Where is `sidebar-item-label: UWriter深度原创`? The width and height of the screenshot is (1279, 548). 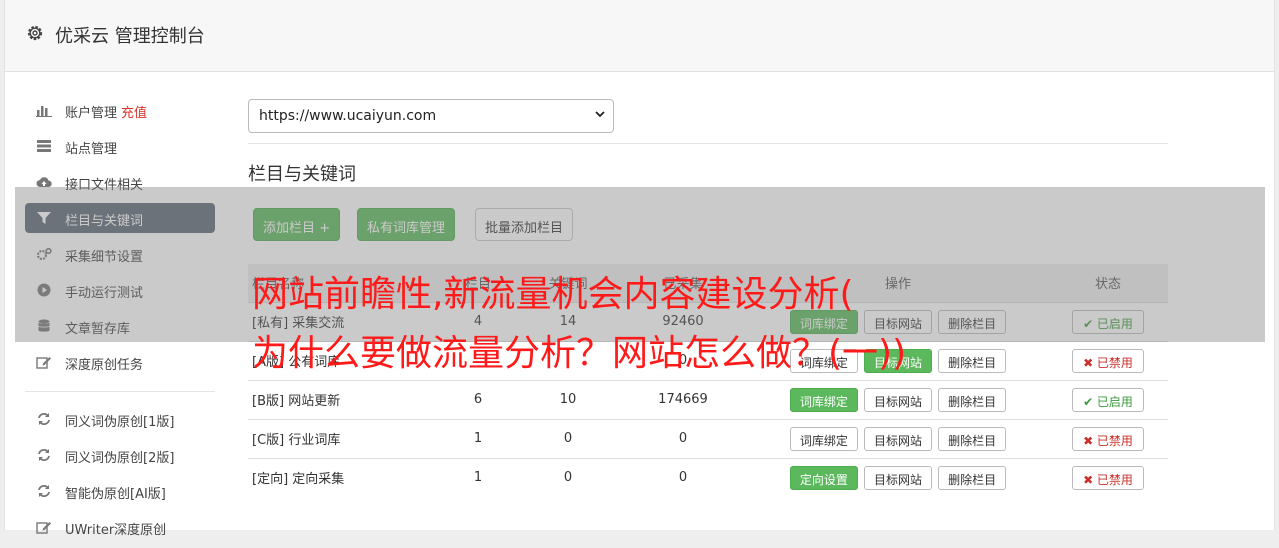
sidebar-item-label: UWriter深度原创 is located at coordinates (116, 530).